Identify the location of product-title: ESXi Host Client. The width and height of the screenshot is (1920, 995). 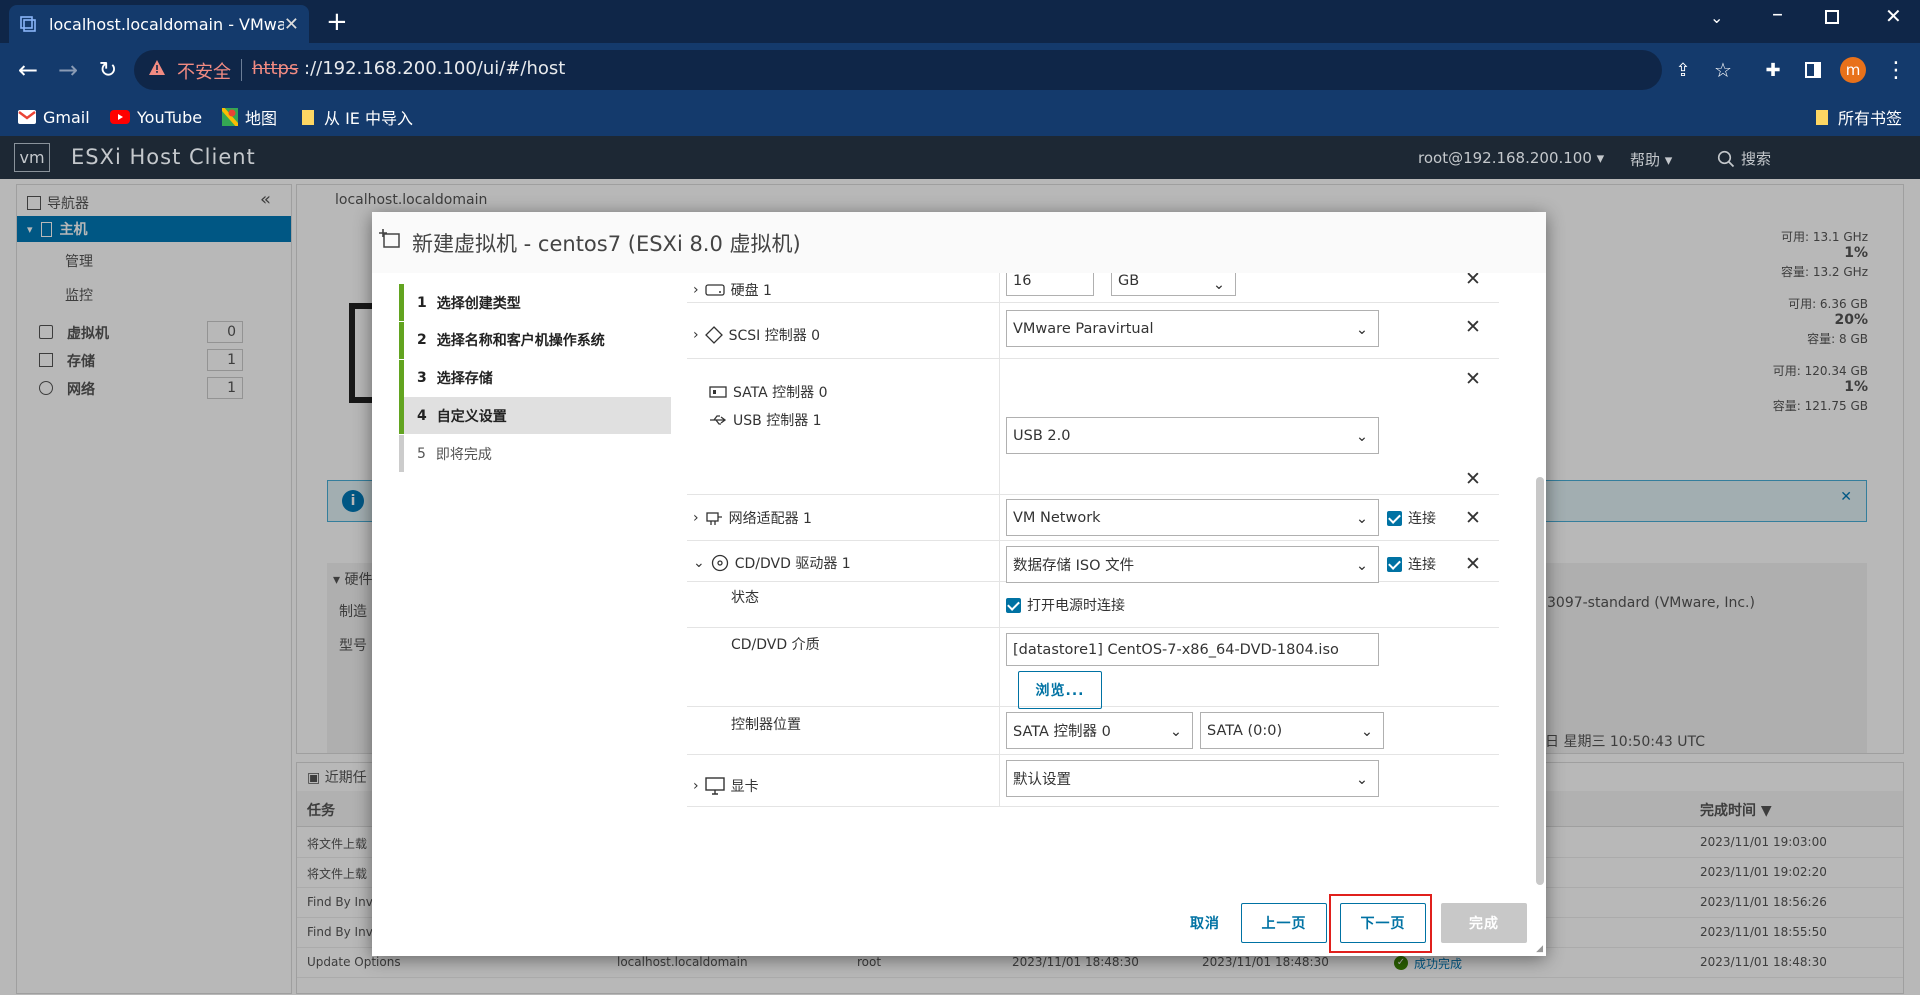
(163, 157).